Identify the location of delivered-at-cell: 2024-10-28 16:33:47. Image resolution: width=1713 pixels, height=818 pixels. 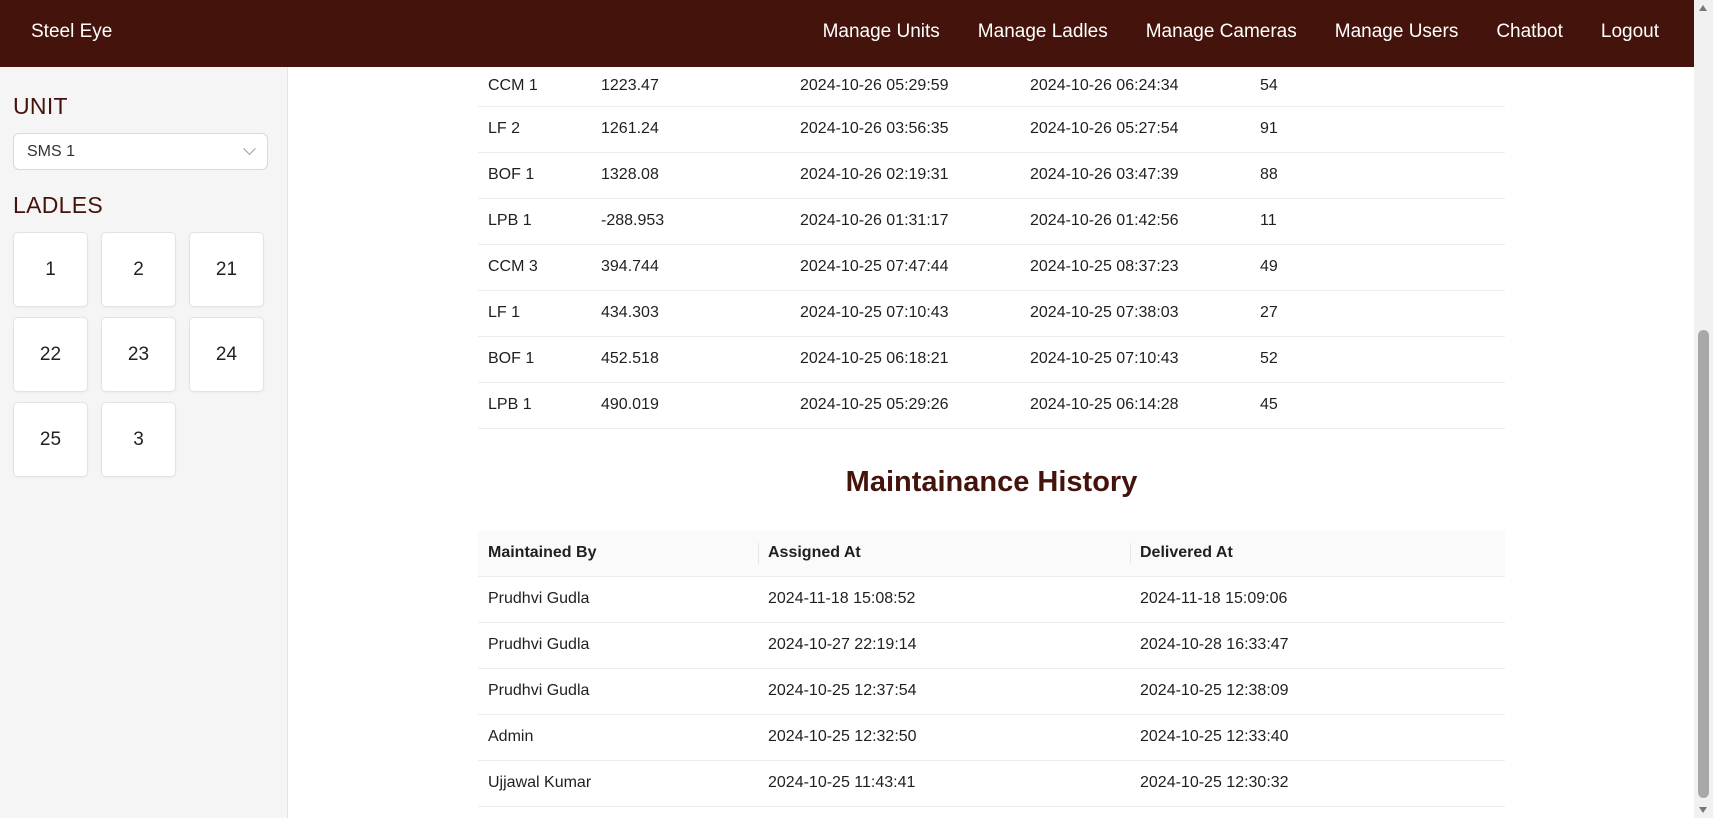
(1317, 645).